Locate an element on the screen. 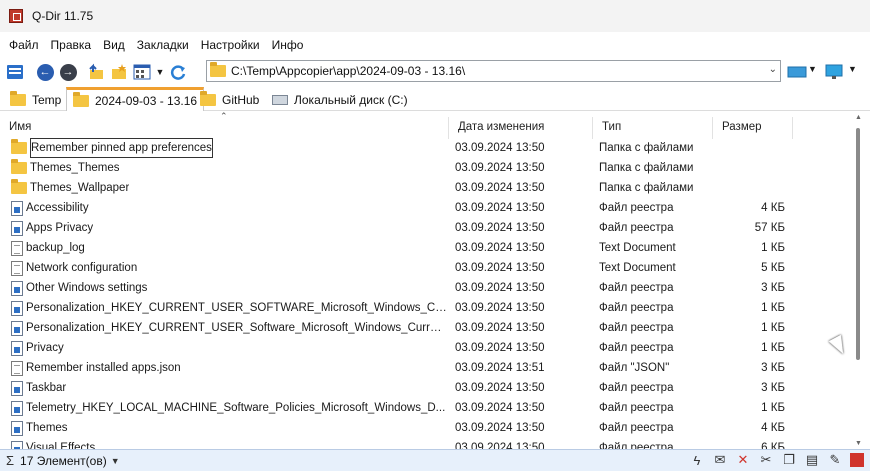 This screenshot has width=870, height=471. menu-edit: Правка is located at coordinates (71, 45).